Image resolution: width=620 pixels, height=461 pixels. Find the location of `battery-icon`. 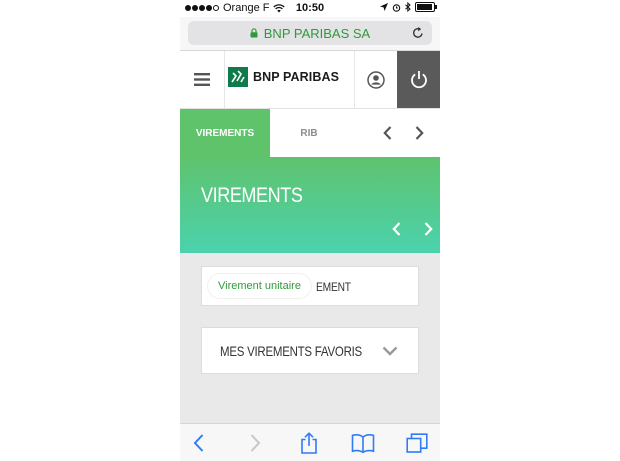

battery-icon is located at coordinates (426, 7).